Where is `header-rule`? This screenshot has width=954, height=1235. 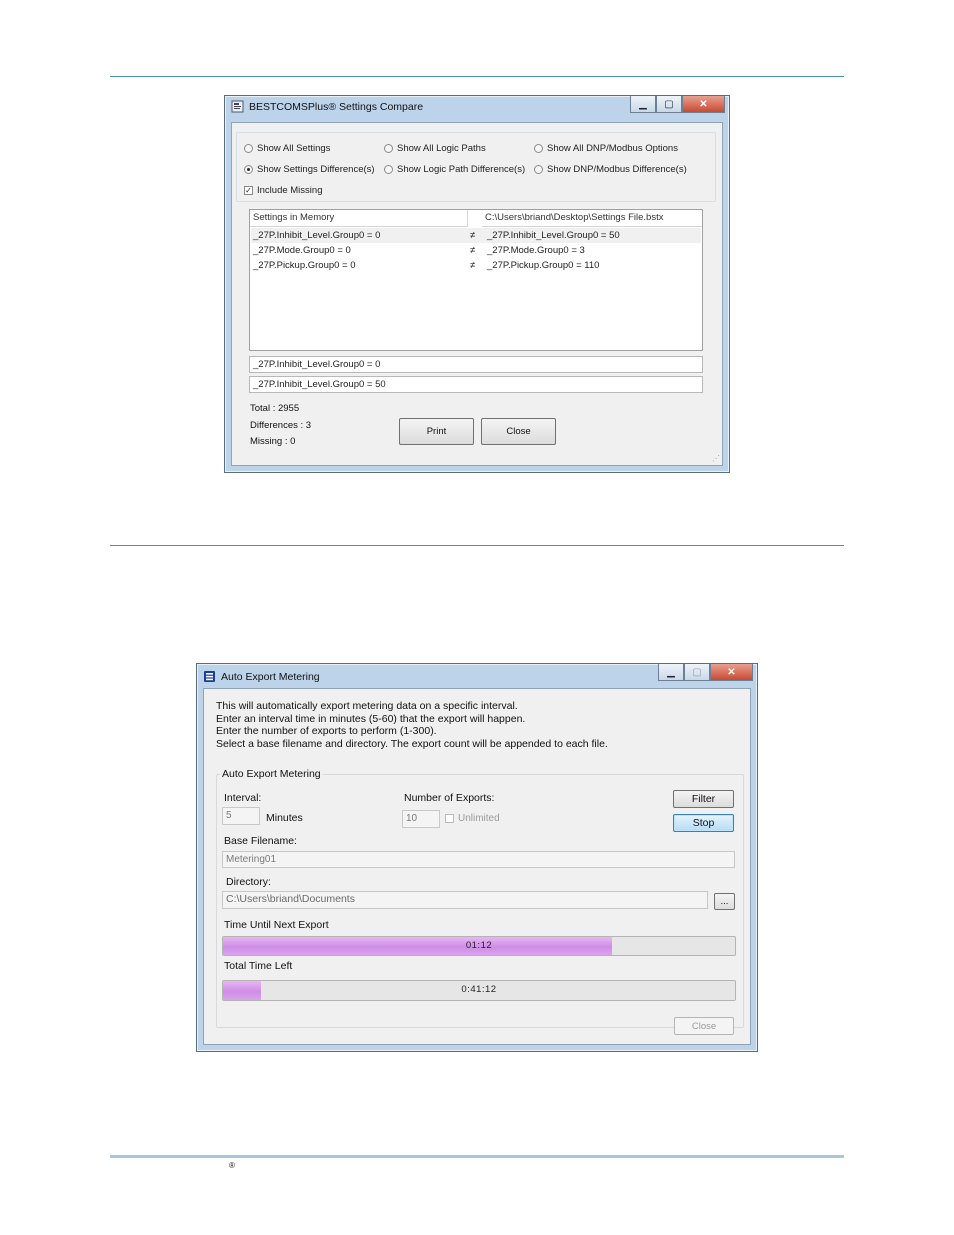 header-rule is located at coordinates (477, 76).